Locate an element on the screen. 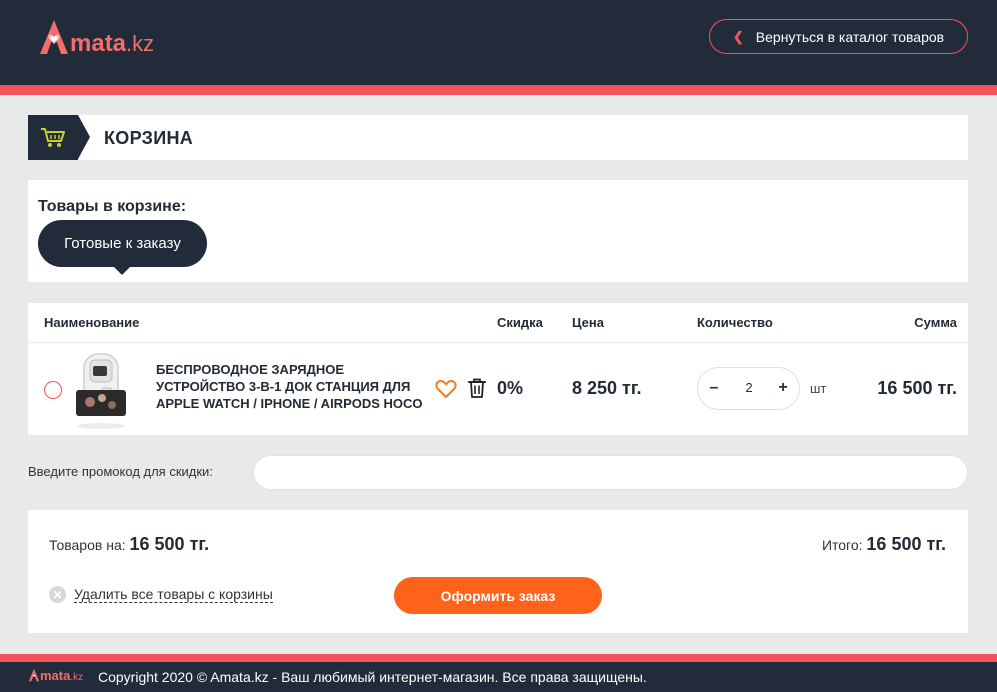  heart-icon is located at coordinates (446, 389).